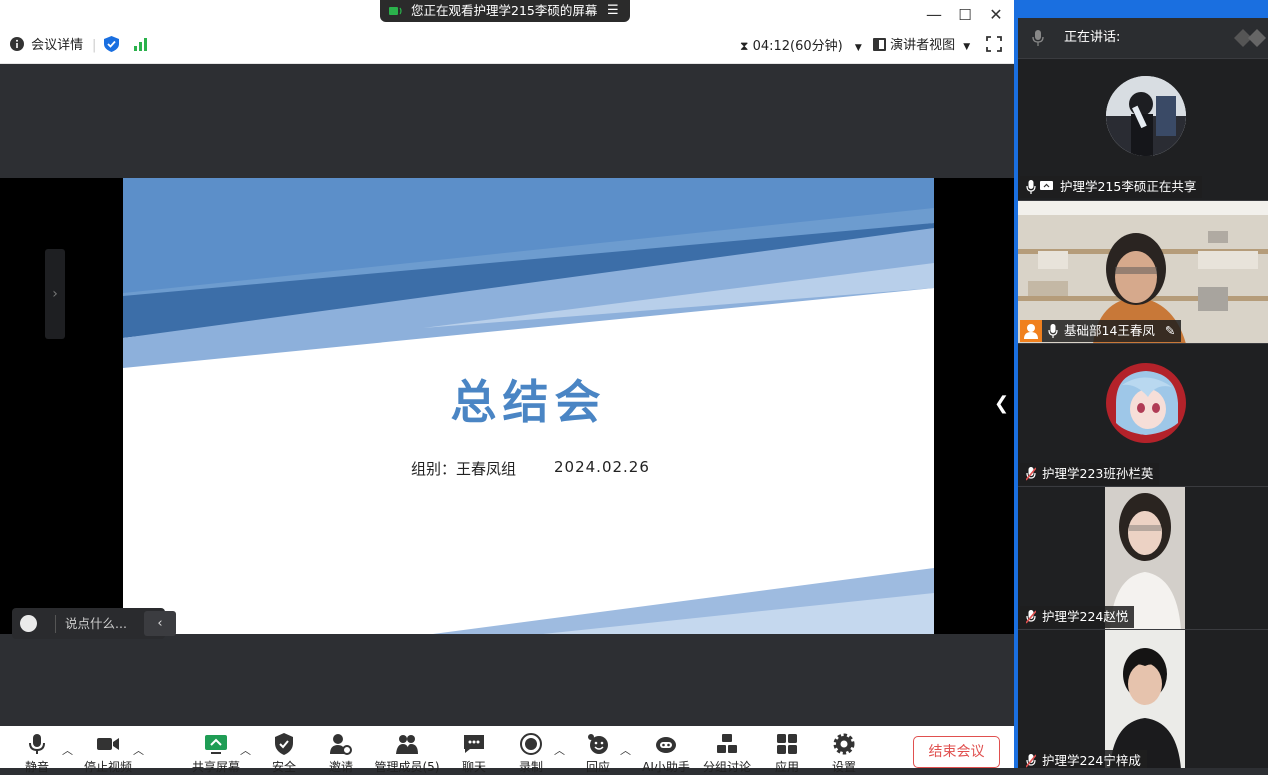 This screenshot has height=775, width=1268. I want to click on participant-tile: 基础部14王春凤 ✎, so click(1143, 271).